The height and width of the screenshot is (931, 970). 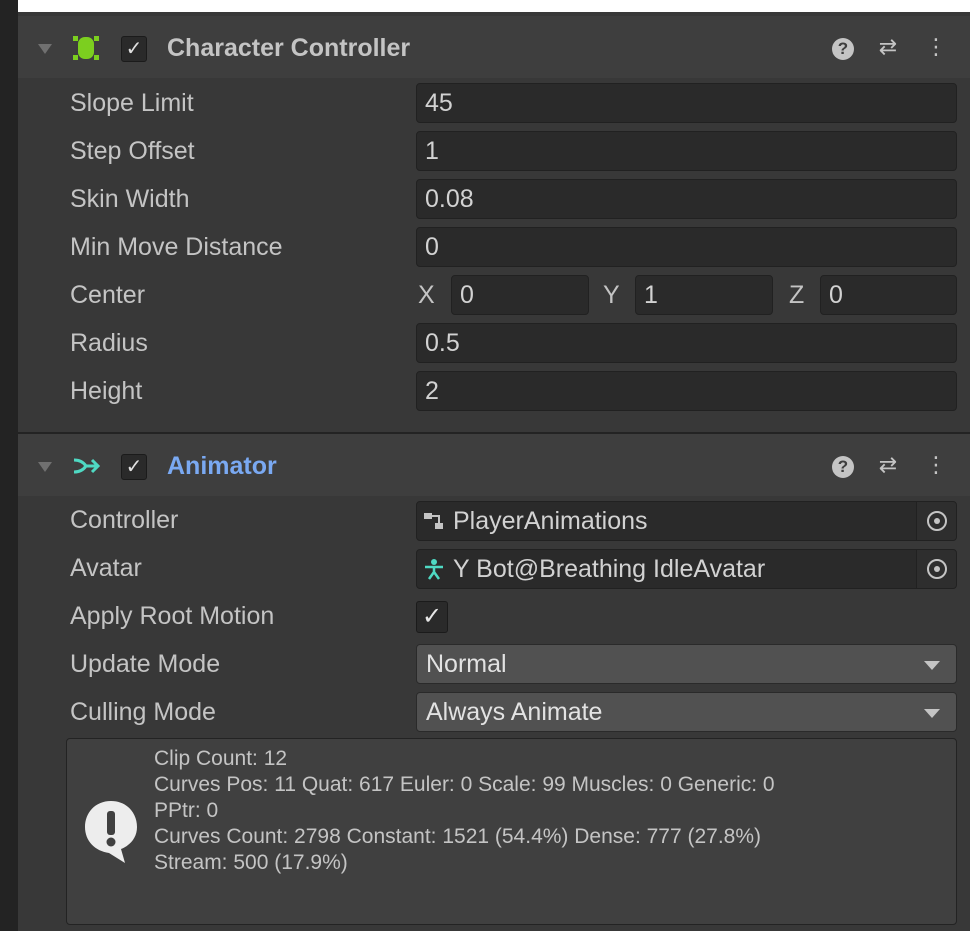 What do you see at coordinates (494, 47) in the screenshot?
I see `character-controller-header: ✓ Character Controller ? ⇄ ⋮` at bounding box center [494, 47].